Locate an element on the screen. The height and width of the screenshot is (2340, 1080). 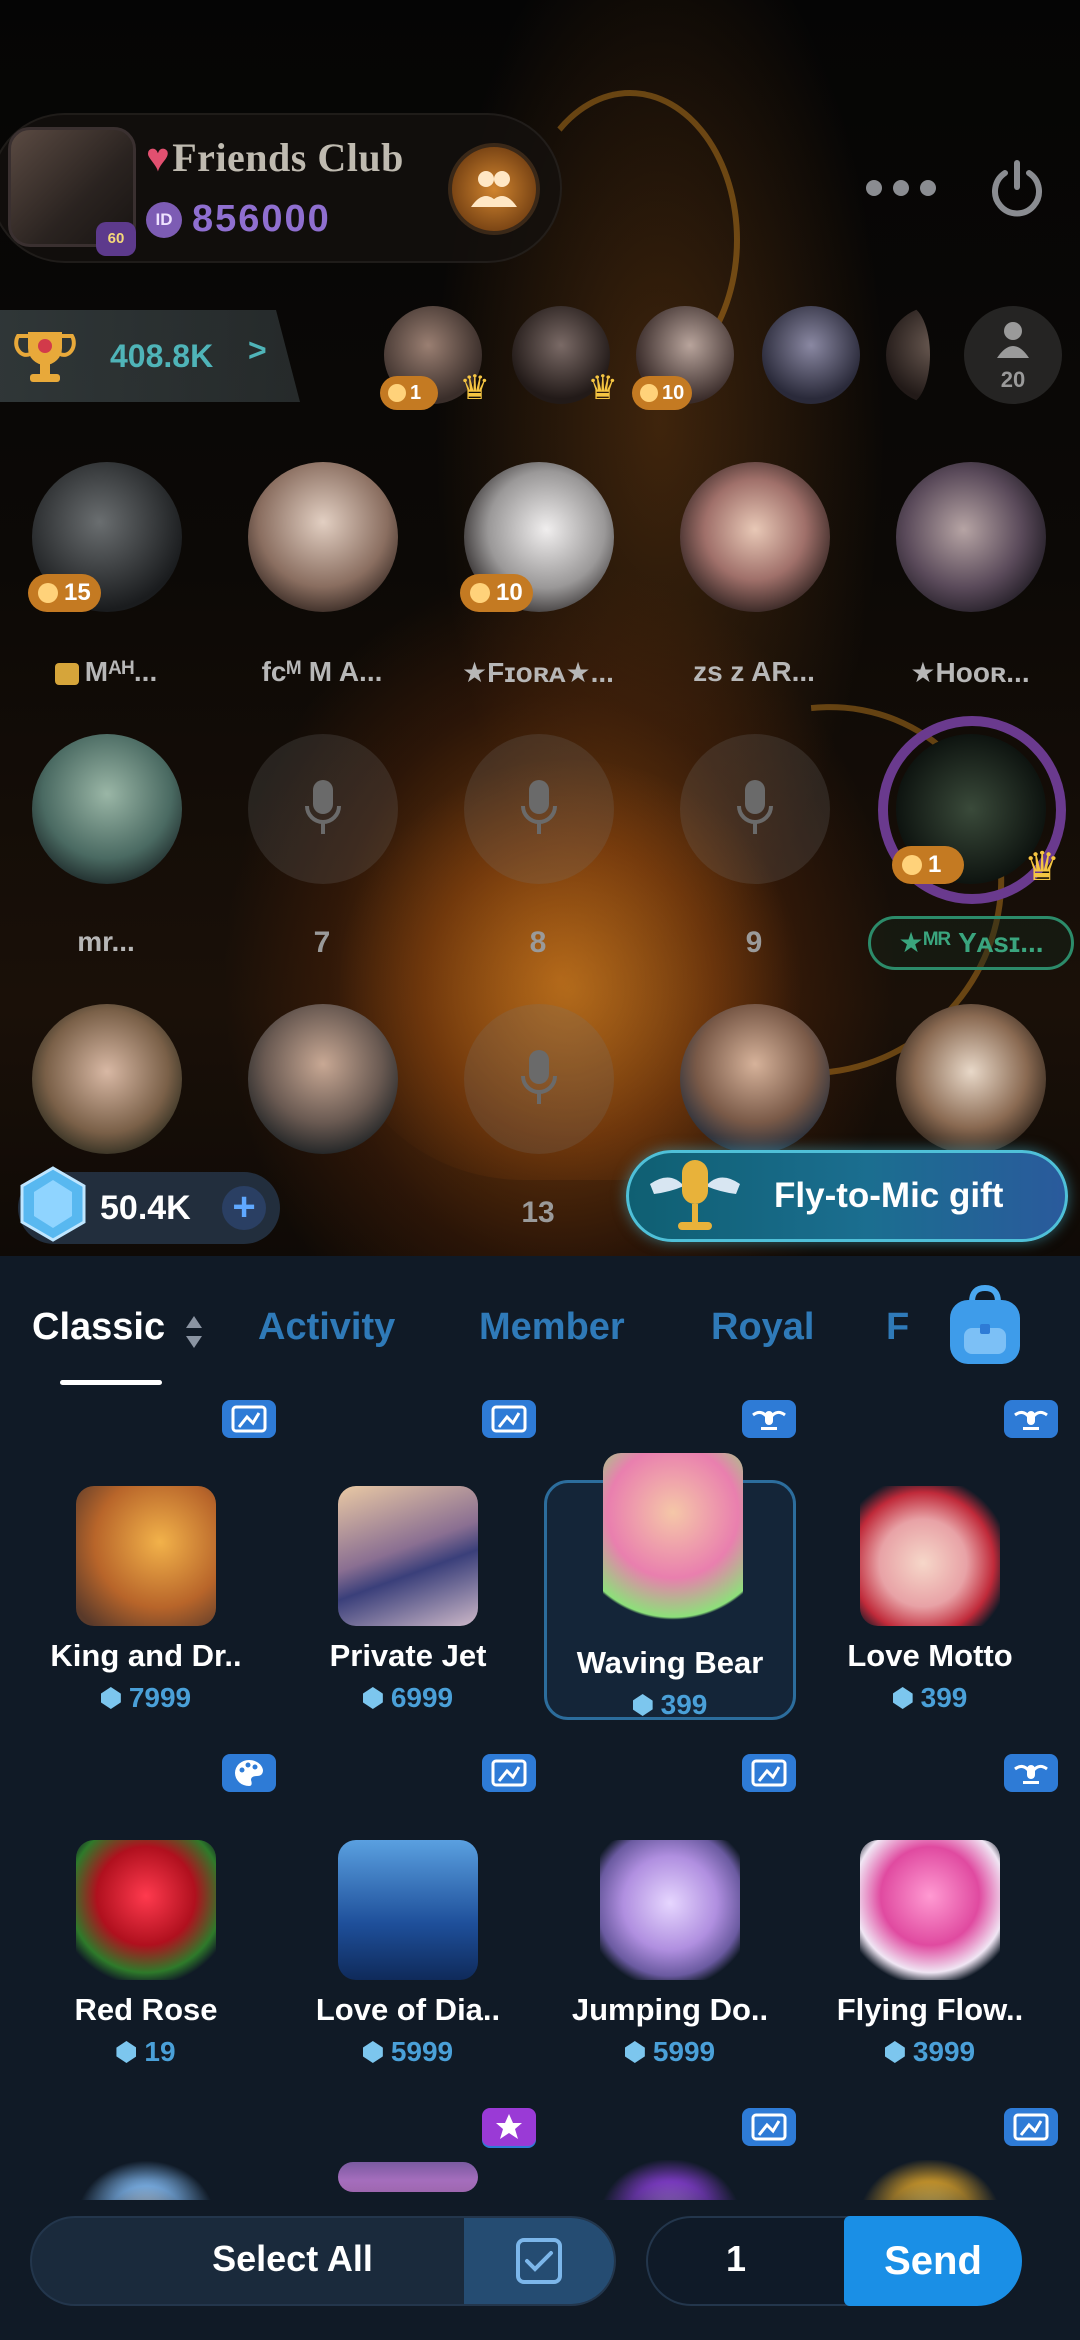
gift-name: King and Dr.. is located at coordinates (146, 1655).